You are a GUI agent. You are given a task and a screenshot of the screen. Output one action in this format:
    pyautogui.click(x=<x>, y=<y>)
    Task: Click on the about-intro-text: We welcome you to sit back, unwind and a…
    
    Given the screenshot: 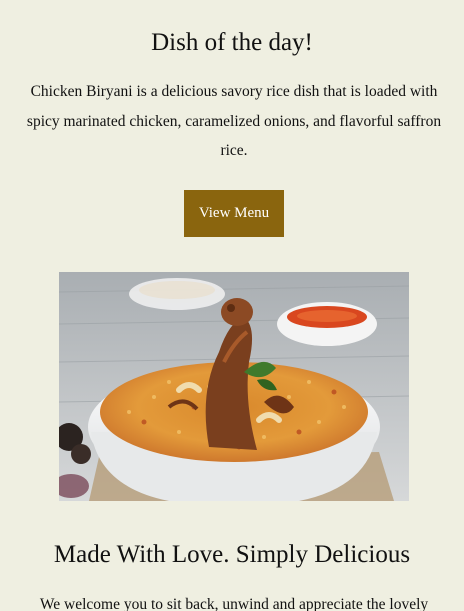 What is the action you would take?
    pyautogui.click(x=234, y=603)
    